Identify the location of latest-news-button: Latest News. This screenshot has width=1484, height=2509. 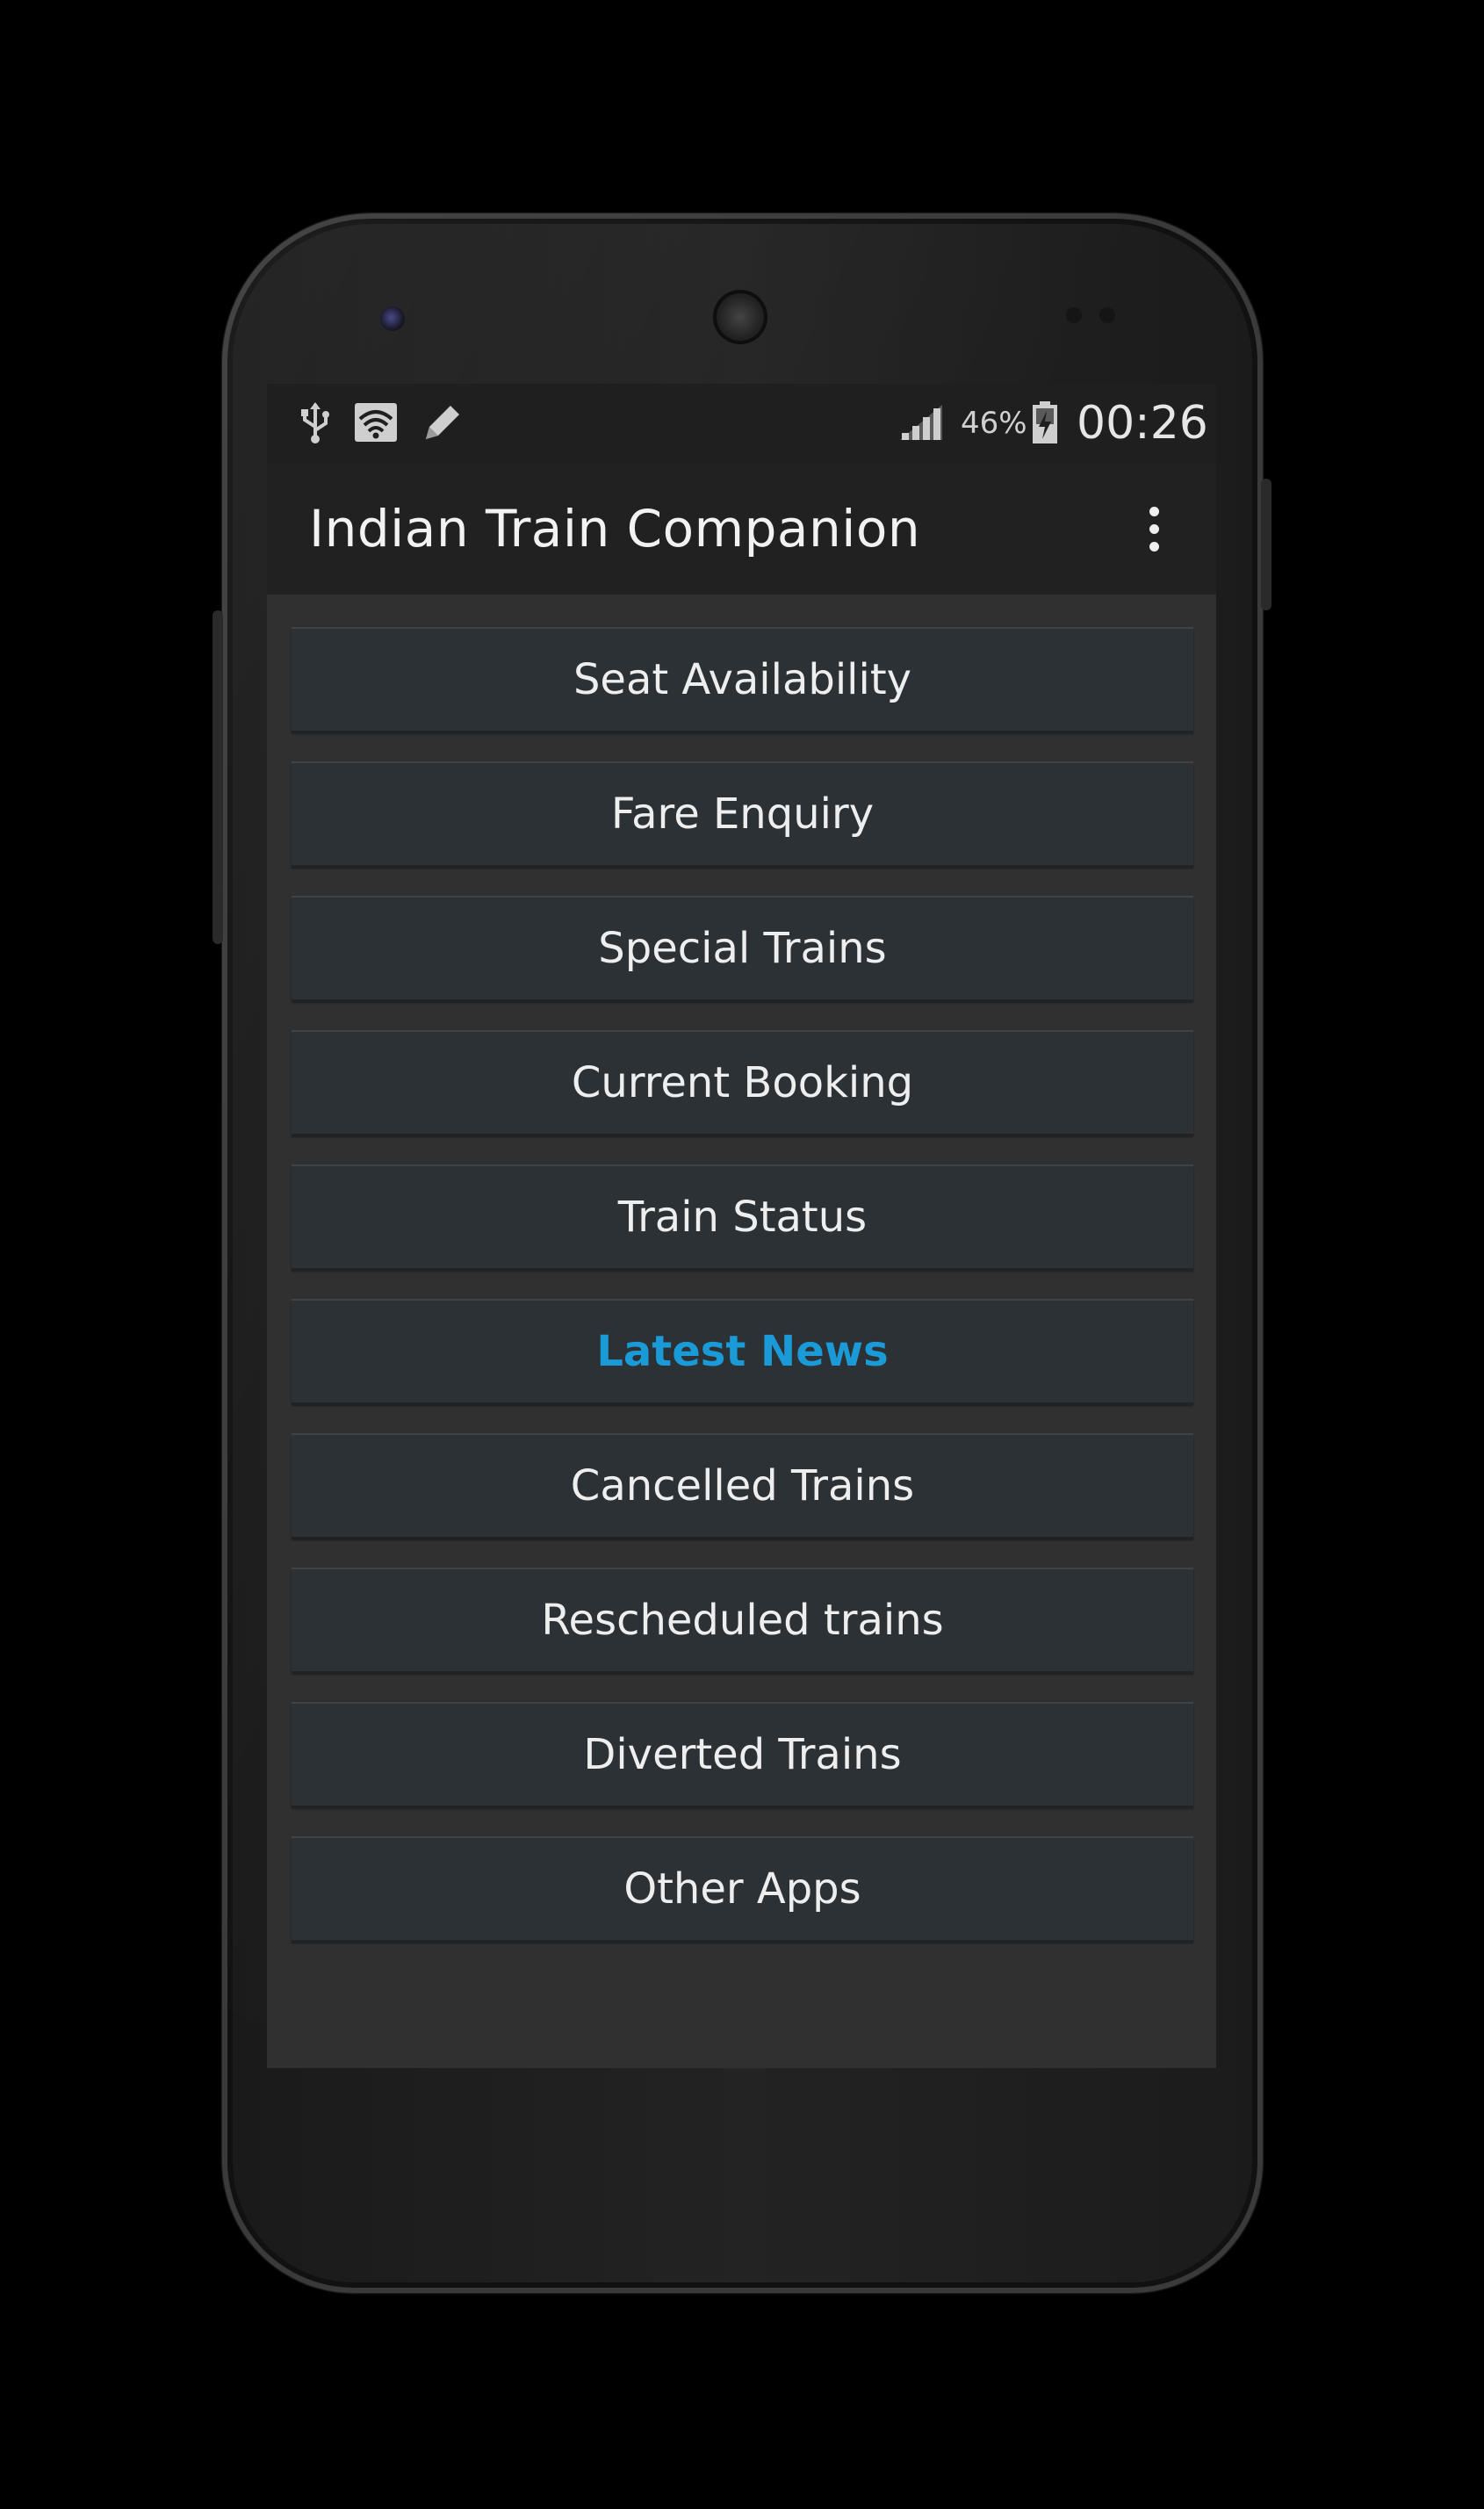
(742, 1350).